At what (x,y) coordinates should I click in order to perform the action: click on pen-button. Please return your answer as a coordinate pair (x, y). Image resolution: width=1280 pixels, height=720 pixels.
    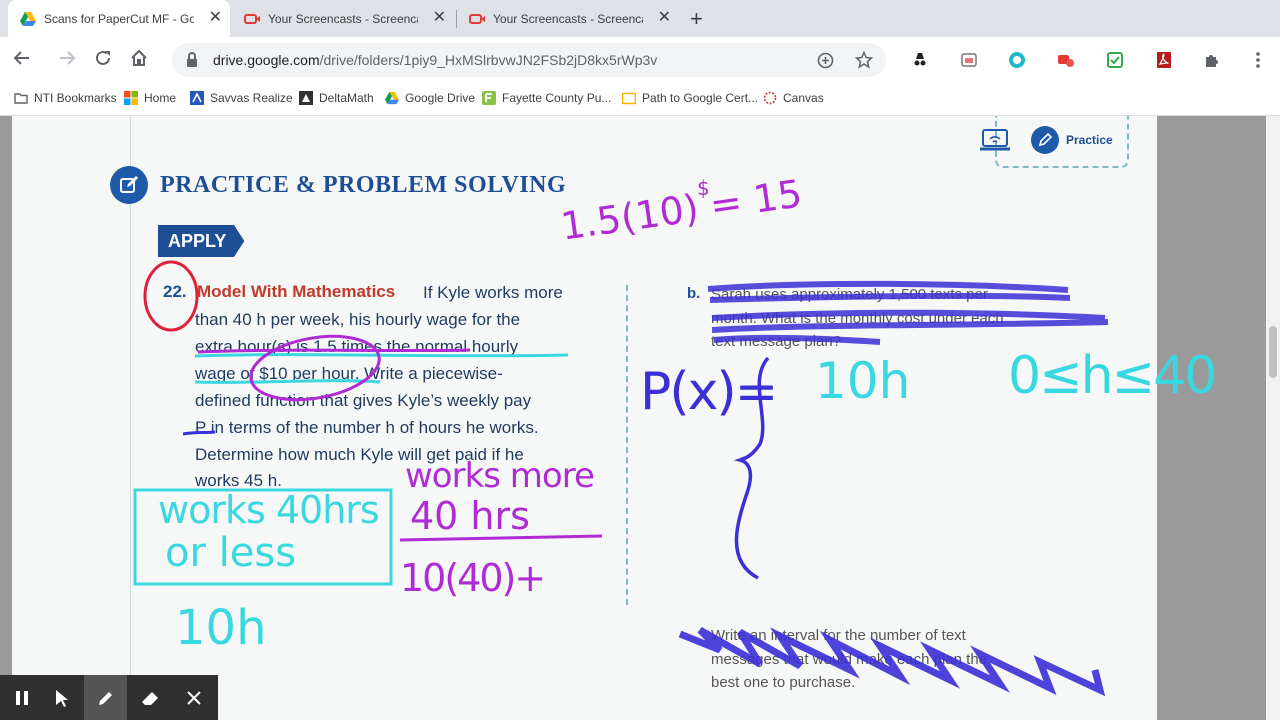
    Looking at the image, I should click on (105, 697).